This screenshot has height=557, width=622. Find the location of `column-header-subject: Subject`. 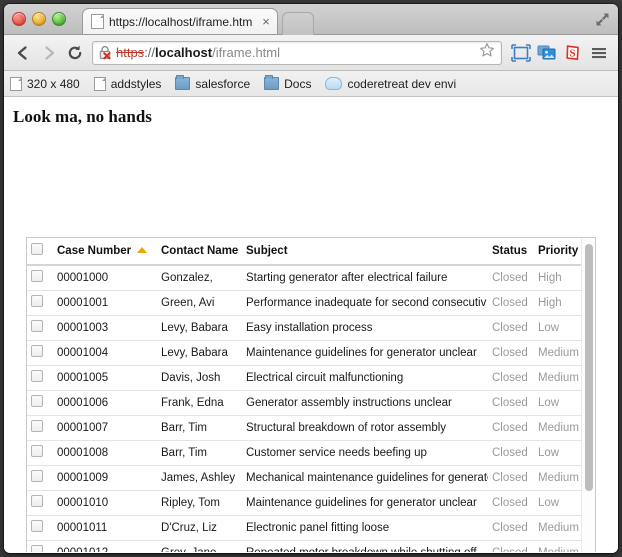

column-header-subject: Subject is located at coordinates (365, 252).